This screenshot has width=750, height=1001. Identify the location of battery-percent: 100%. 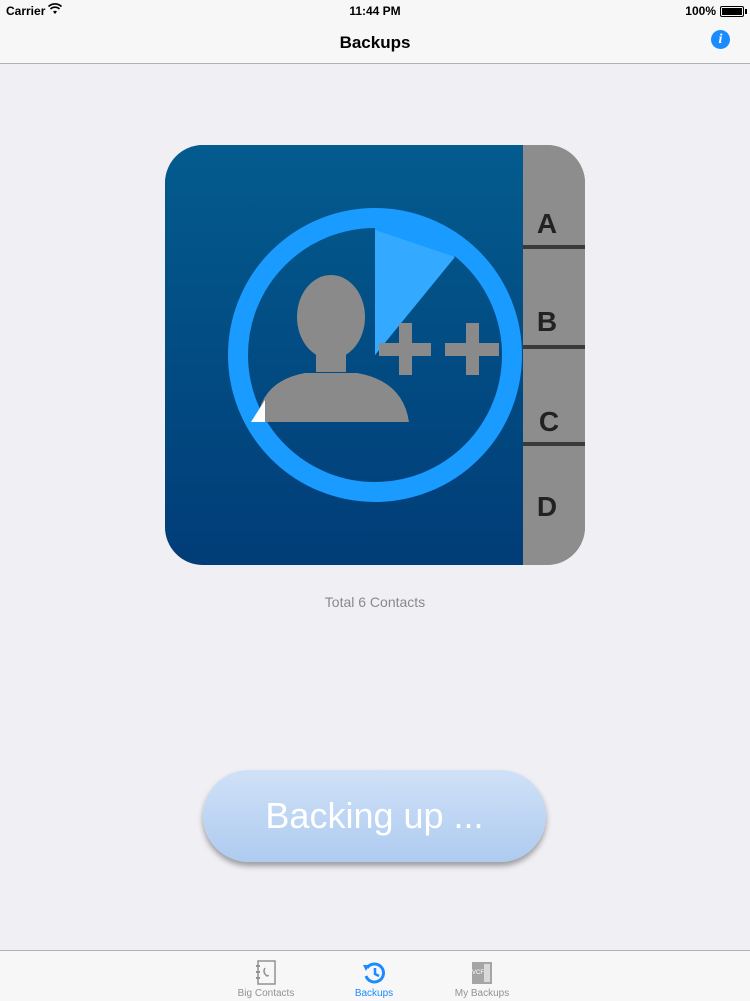
(700, 11).